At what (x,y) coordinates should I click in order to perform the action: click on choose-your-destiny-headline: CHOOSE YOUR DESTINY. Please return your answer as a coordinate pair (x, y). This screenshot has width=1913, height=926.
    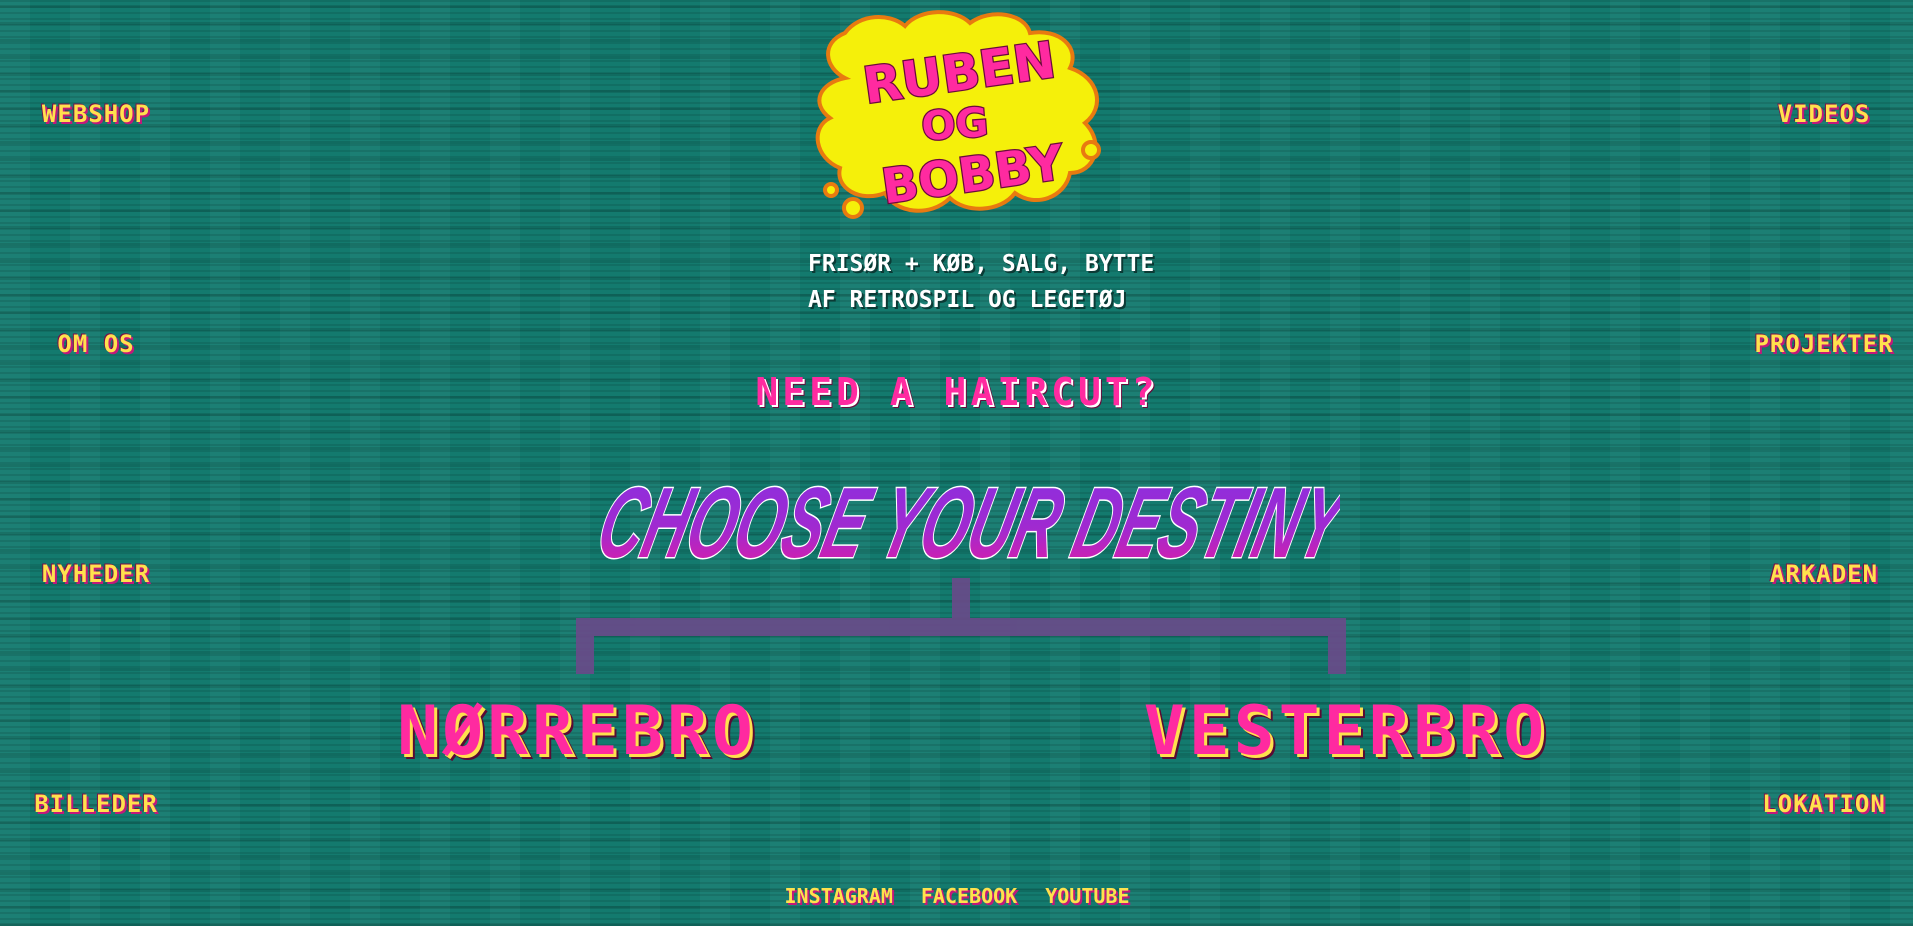
    Looking at the image, I should click on (963, 515).